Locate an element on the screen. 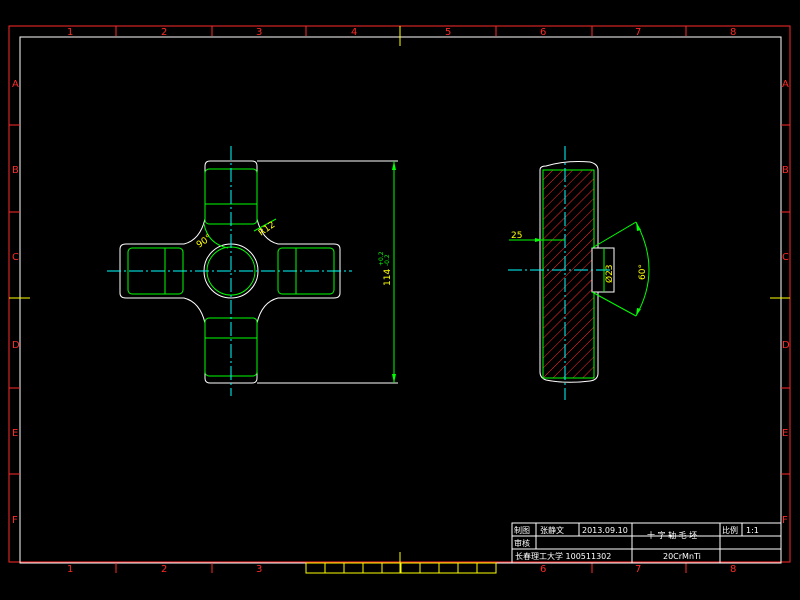 The width and height of the screenshot is (800, 600). cross-outline is located at coordinates (230, 272).